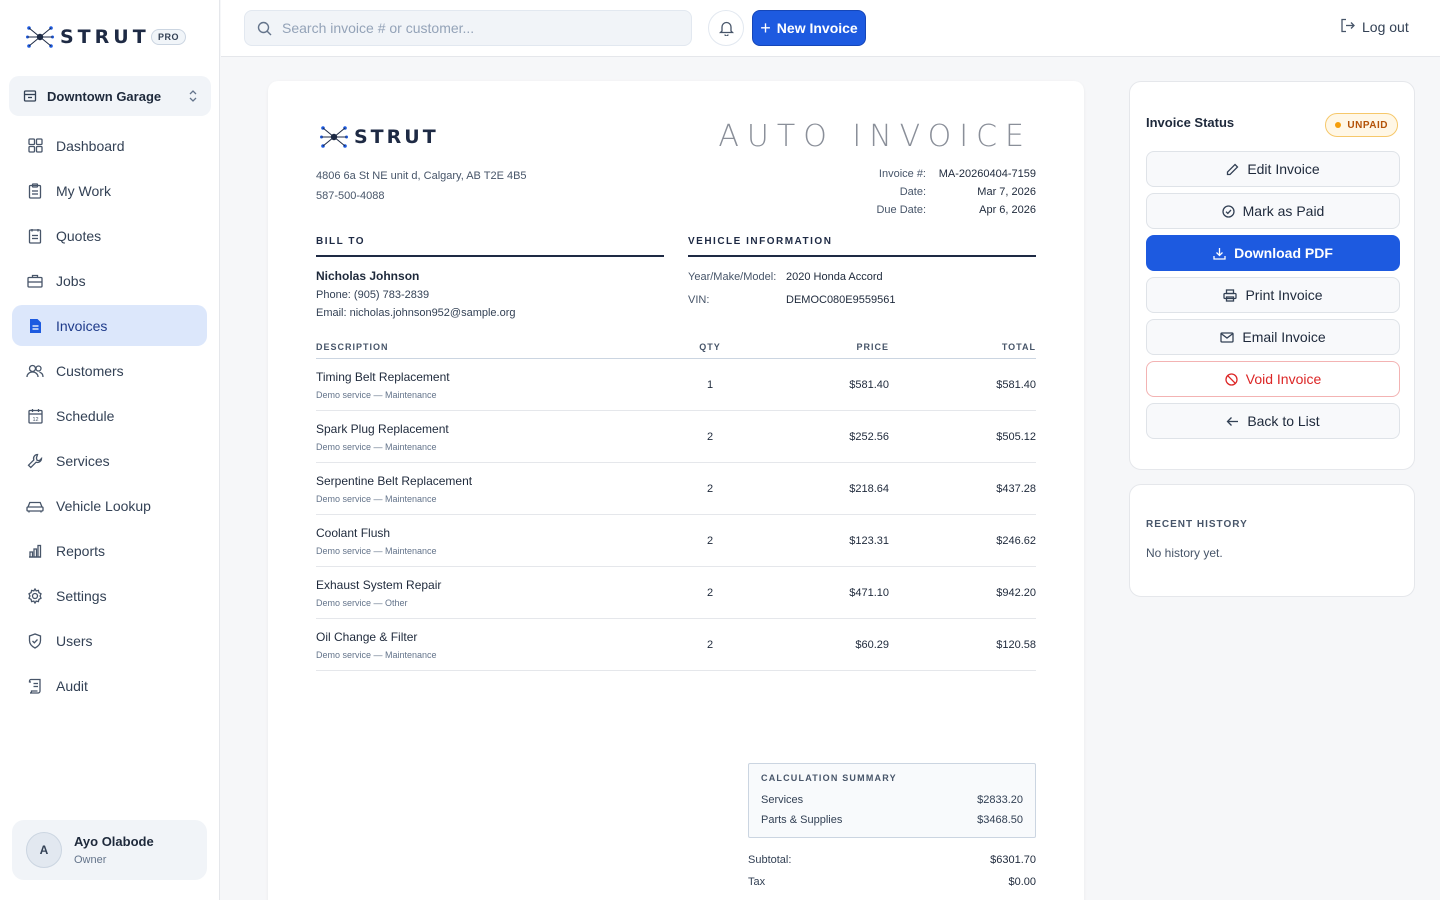 Image resolution: width=1440 pixels, height=900 pixels. I want to click on sidebar-item-settings: Settings, so click(109, 595).